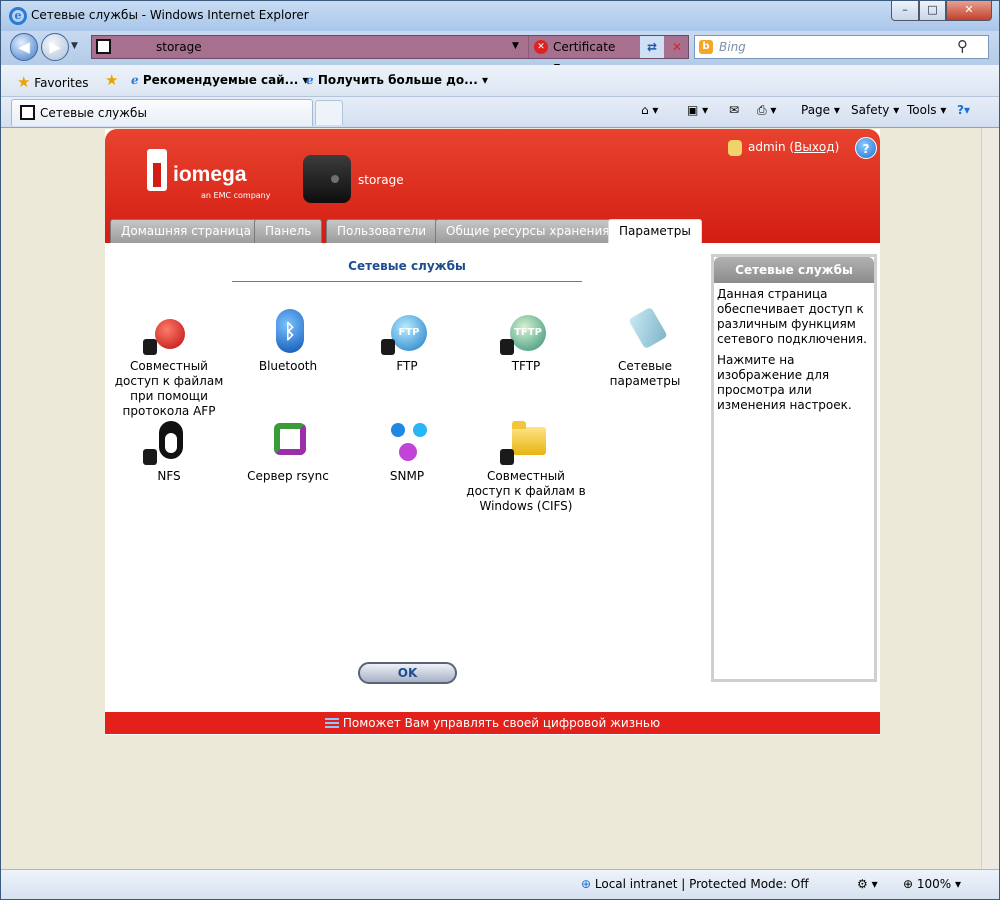 The image size is (1000, 900). What do you see at coordinates (288, 476) in the screenshot?
I see `service-label: Сервер rsync` at bounding box center [288, 476].